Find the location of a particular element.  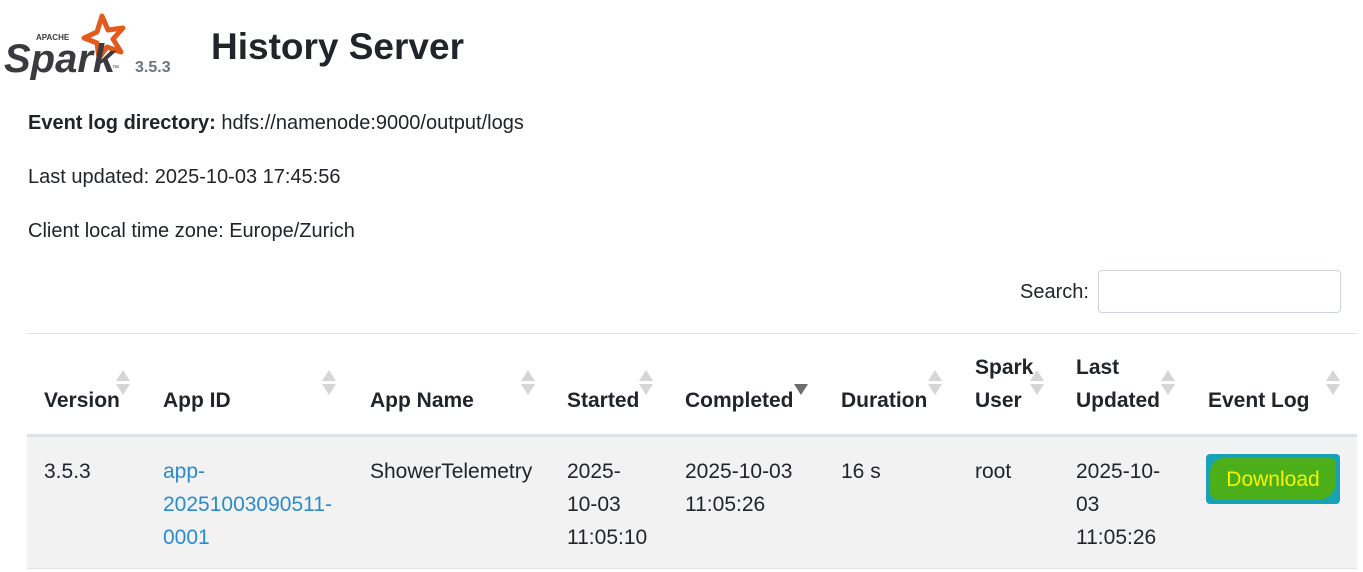

logo-text: Spark is located at coordinates (60, 58).